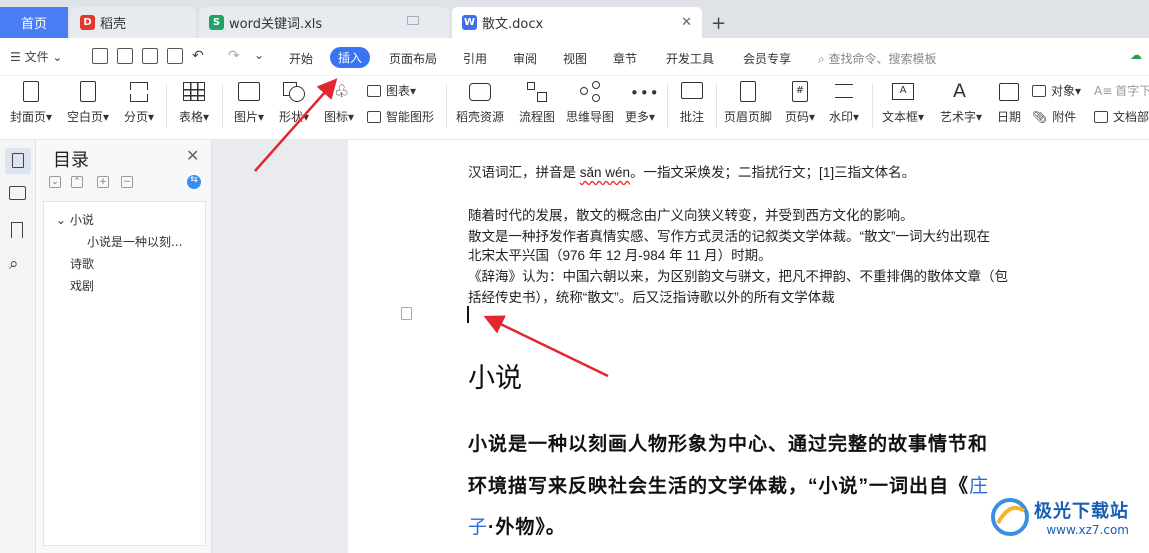  Describe the element at coordinates (77, 182) in the screenshot. I see `expand-up-icon: ⌃` at that location.